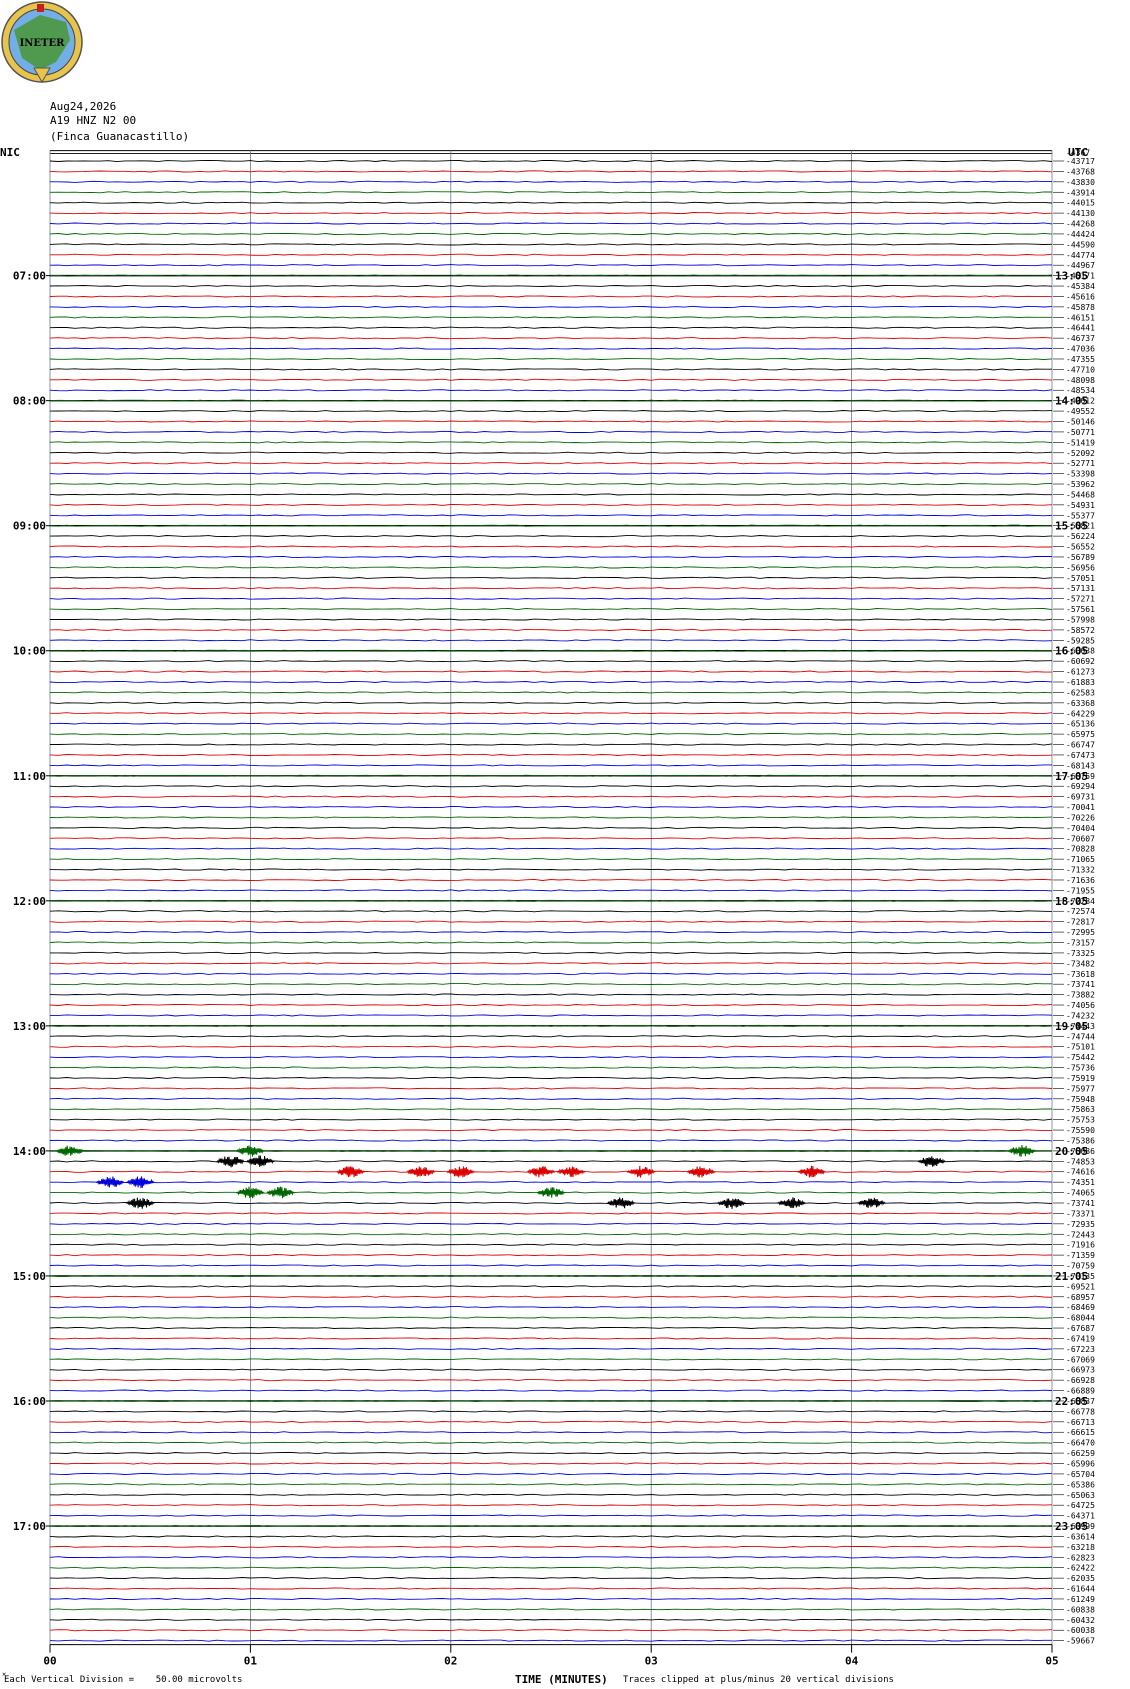 Image resolution: width=1130 pixels, height=1689 pixels. Describe the element at coordinates (1071, 901) in the screenshot. I see `utc-hour-label: 18:05` at that location.